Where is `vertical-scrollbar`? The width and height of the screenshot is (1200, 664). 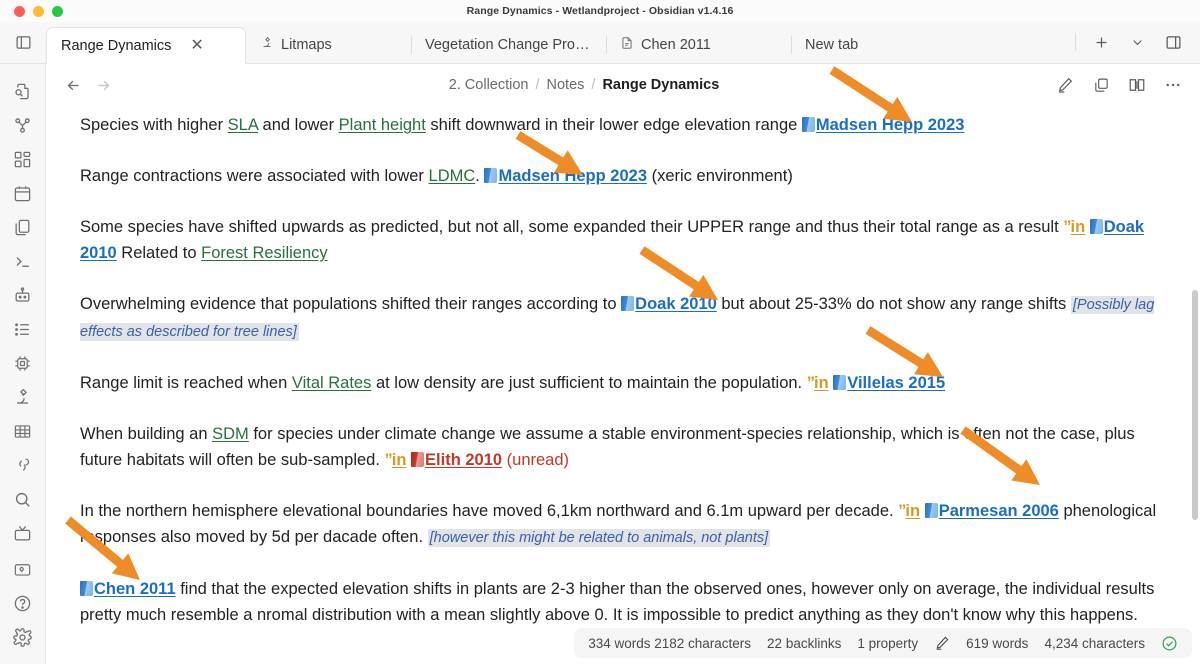
vertical-scrollbar is located at coordinates (1195, 405).